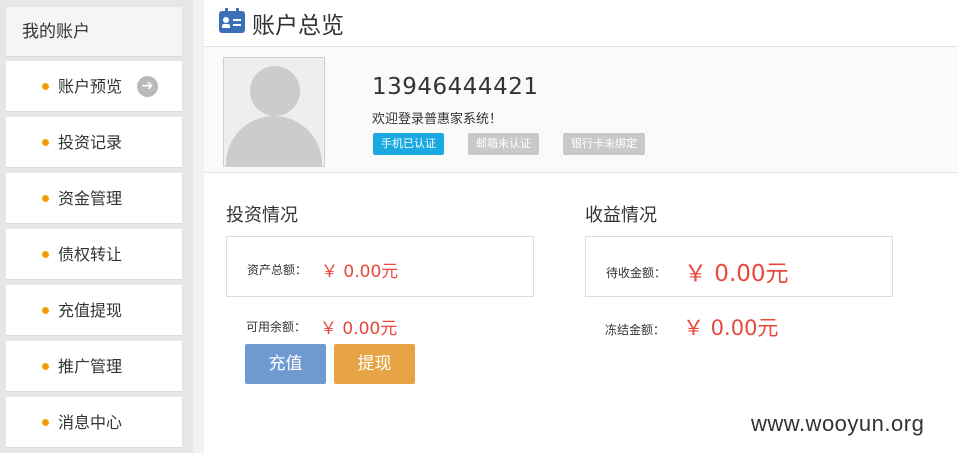 The width and height of the screenshot is (957, 453). Describe the element at coordinates (274, 141) in the screenshot. I see `user-silhouette-body` at that location.